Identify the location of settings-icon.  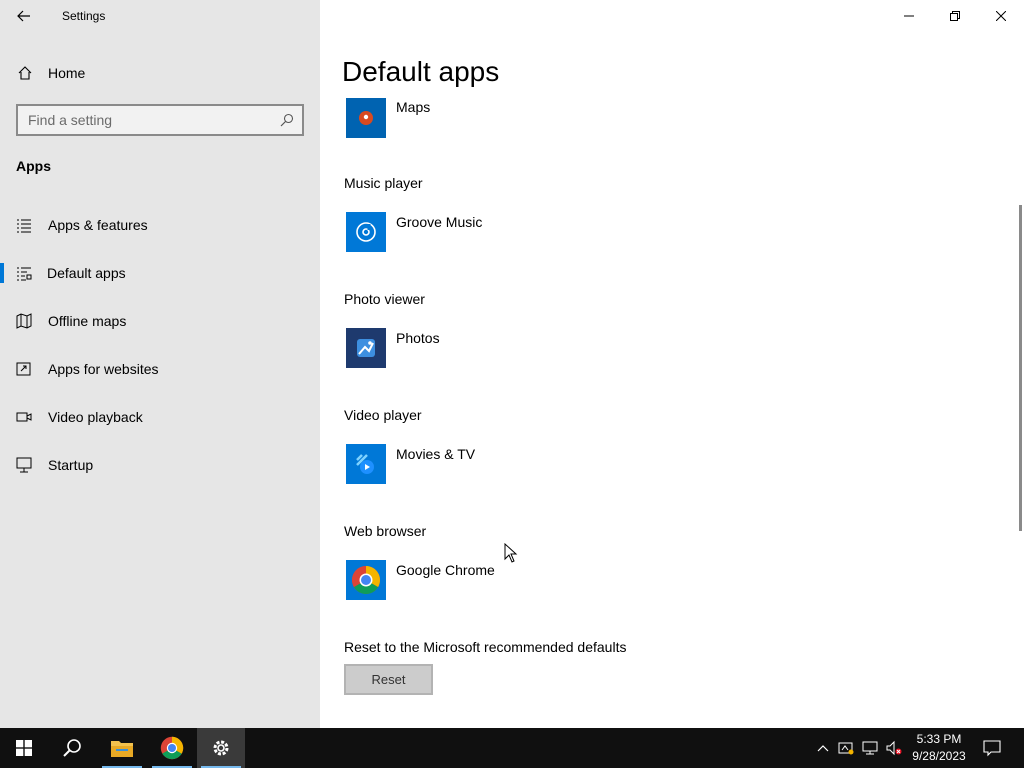
(221, 748).